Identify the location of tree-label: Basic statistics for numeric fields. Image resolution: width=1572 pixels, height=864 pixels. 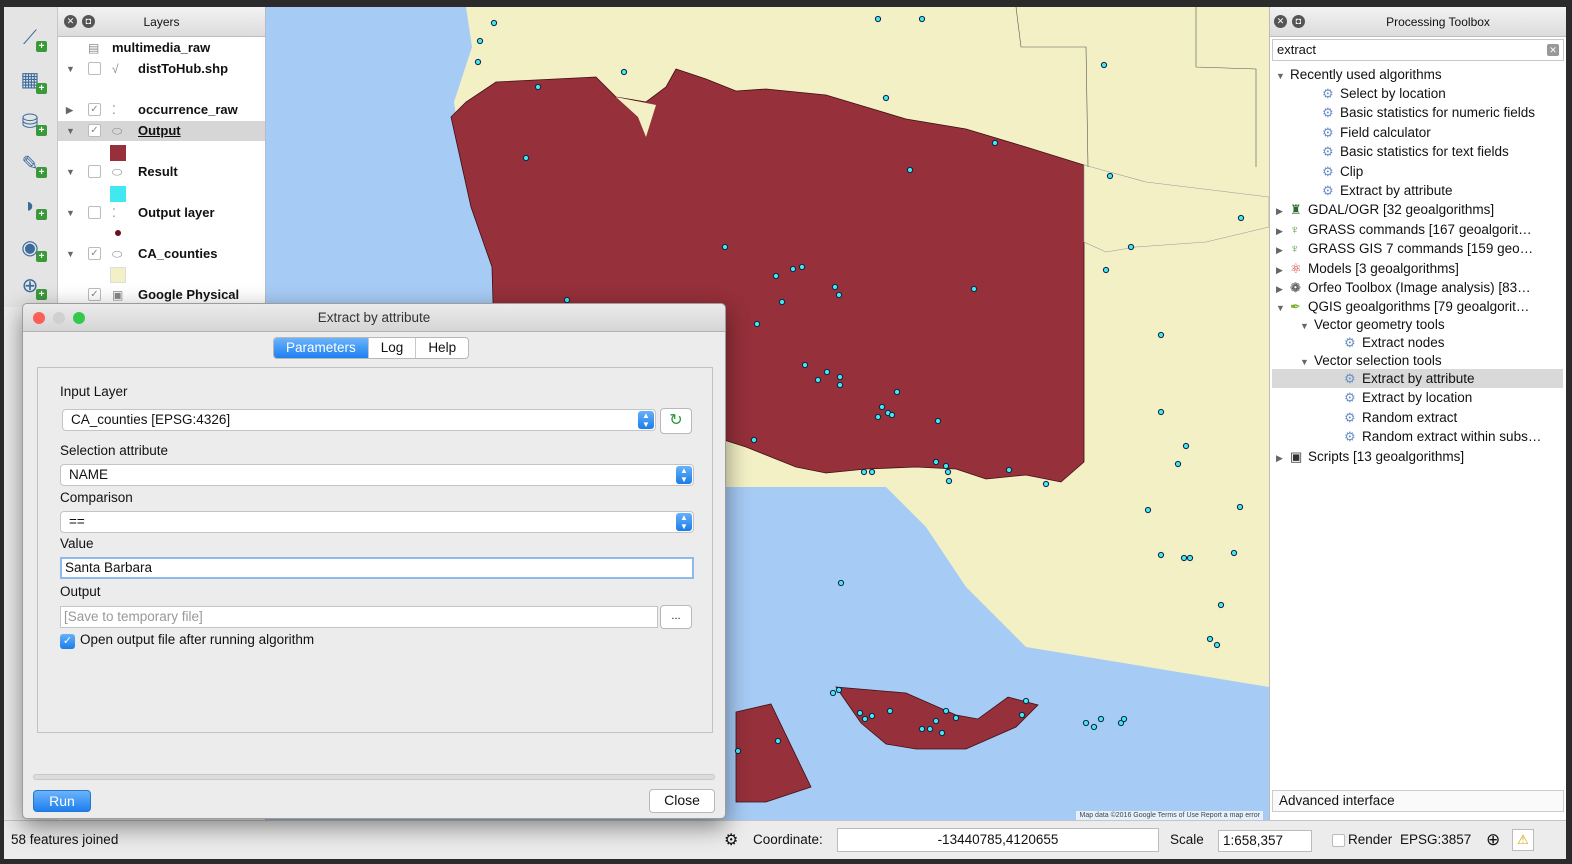
(1438, 112).